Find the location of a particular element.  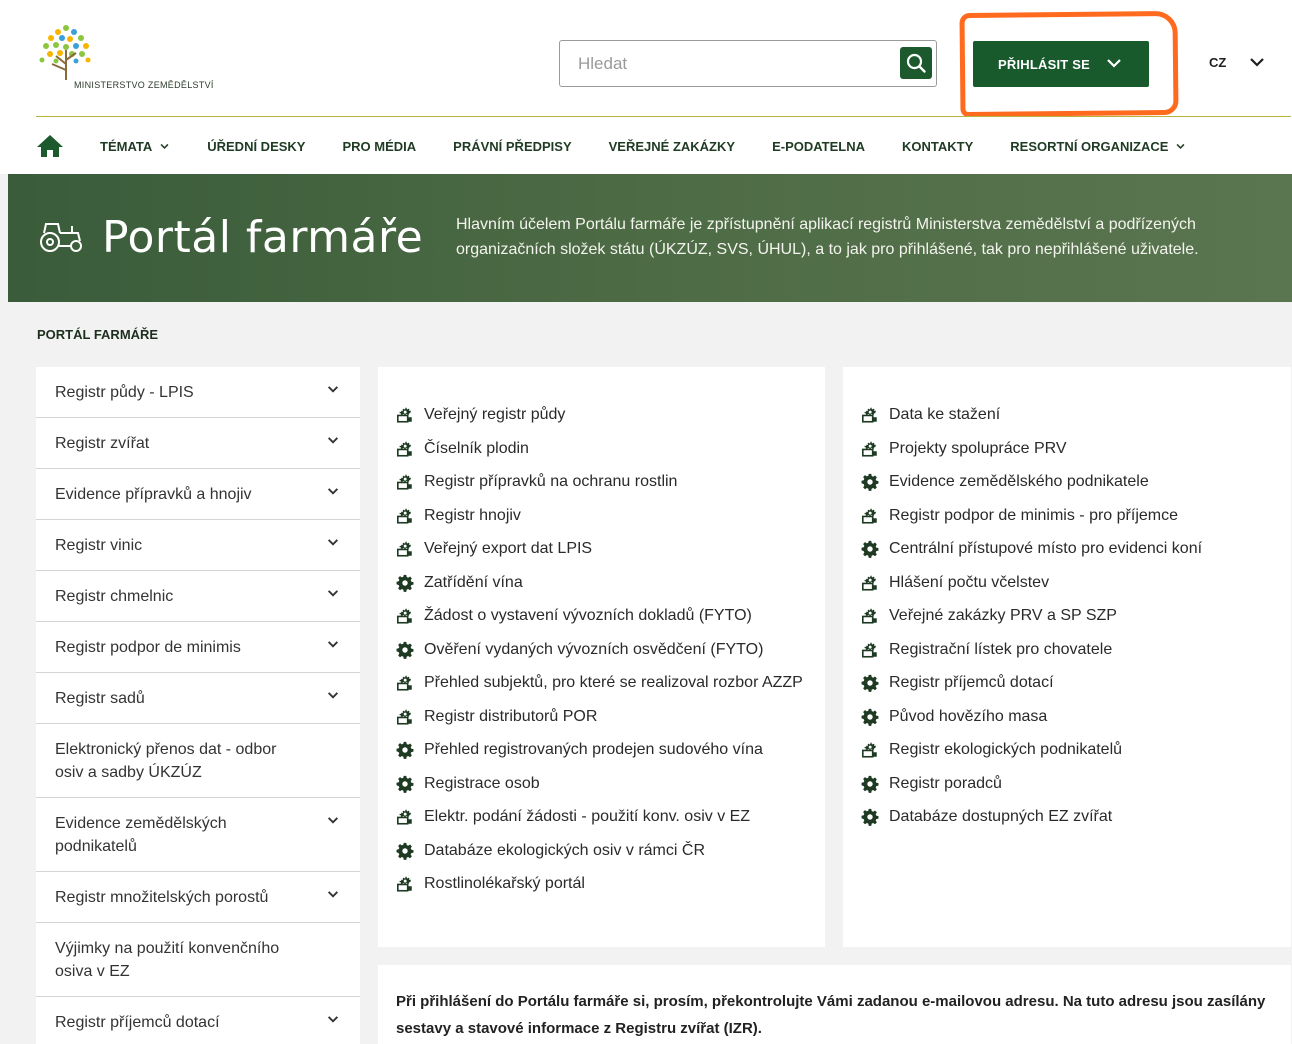

app-link: Registrační lístek pro chovatele is located at coordinates (1076, 649).